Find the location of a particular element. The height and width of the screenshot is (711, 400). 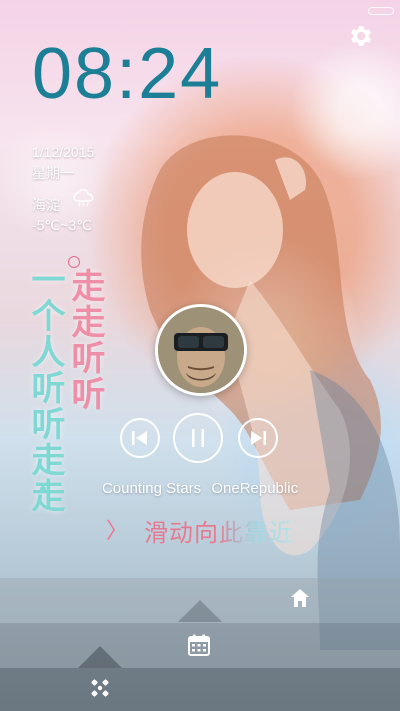

calendar-icon is located at coordinates (199, 645).